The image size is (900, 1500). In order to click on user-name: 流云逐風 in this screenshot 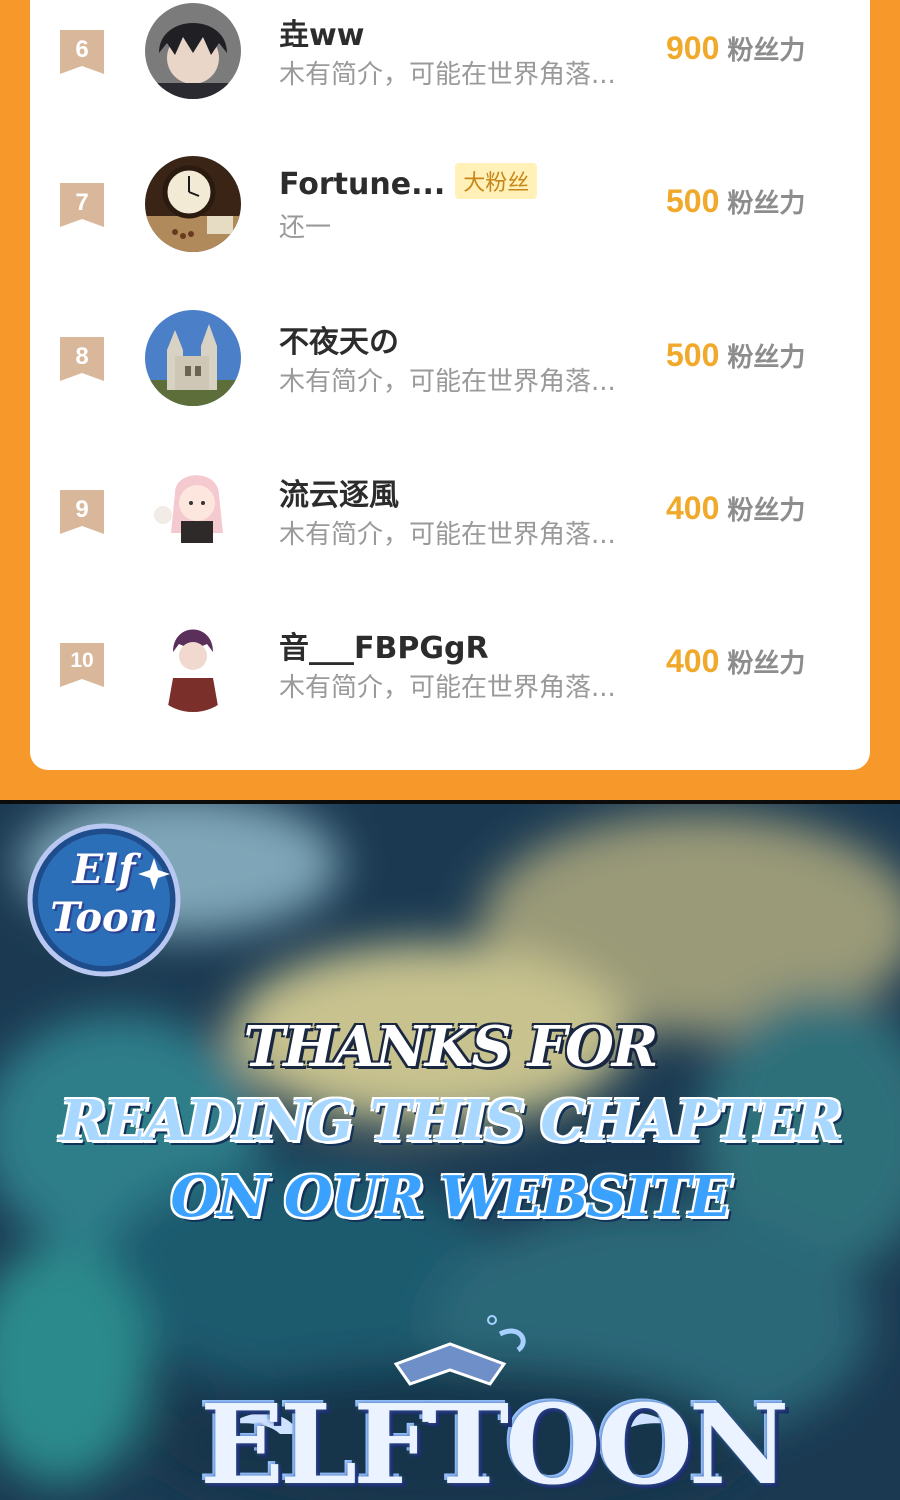, I will do `click(339, 492)`.